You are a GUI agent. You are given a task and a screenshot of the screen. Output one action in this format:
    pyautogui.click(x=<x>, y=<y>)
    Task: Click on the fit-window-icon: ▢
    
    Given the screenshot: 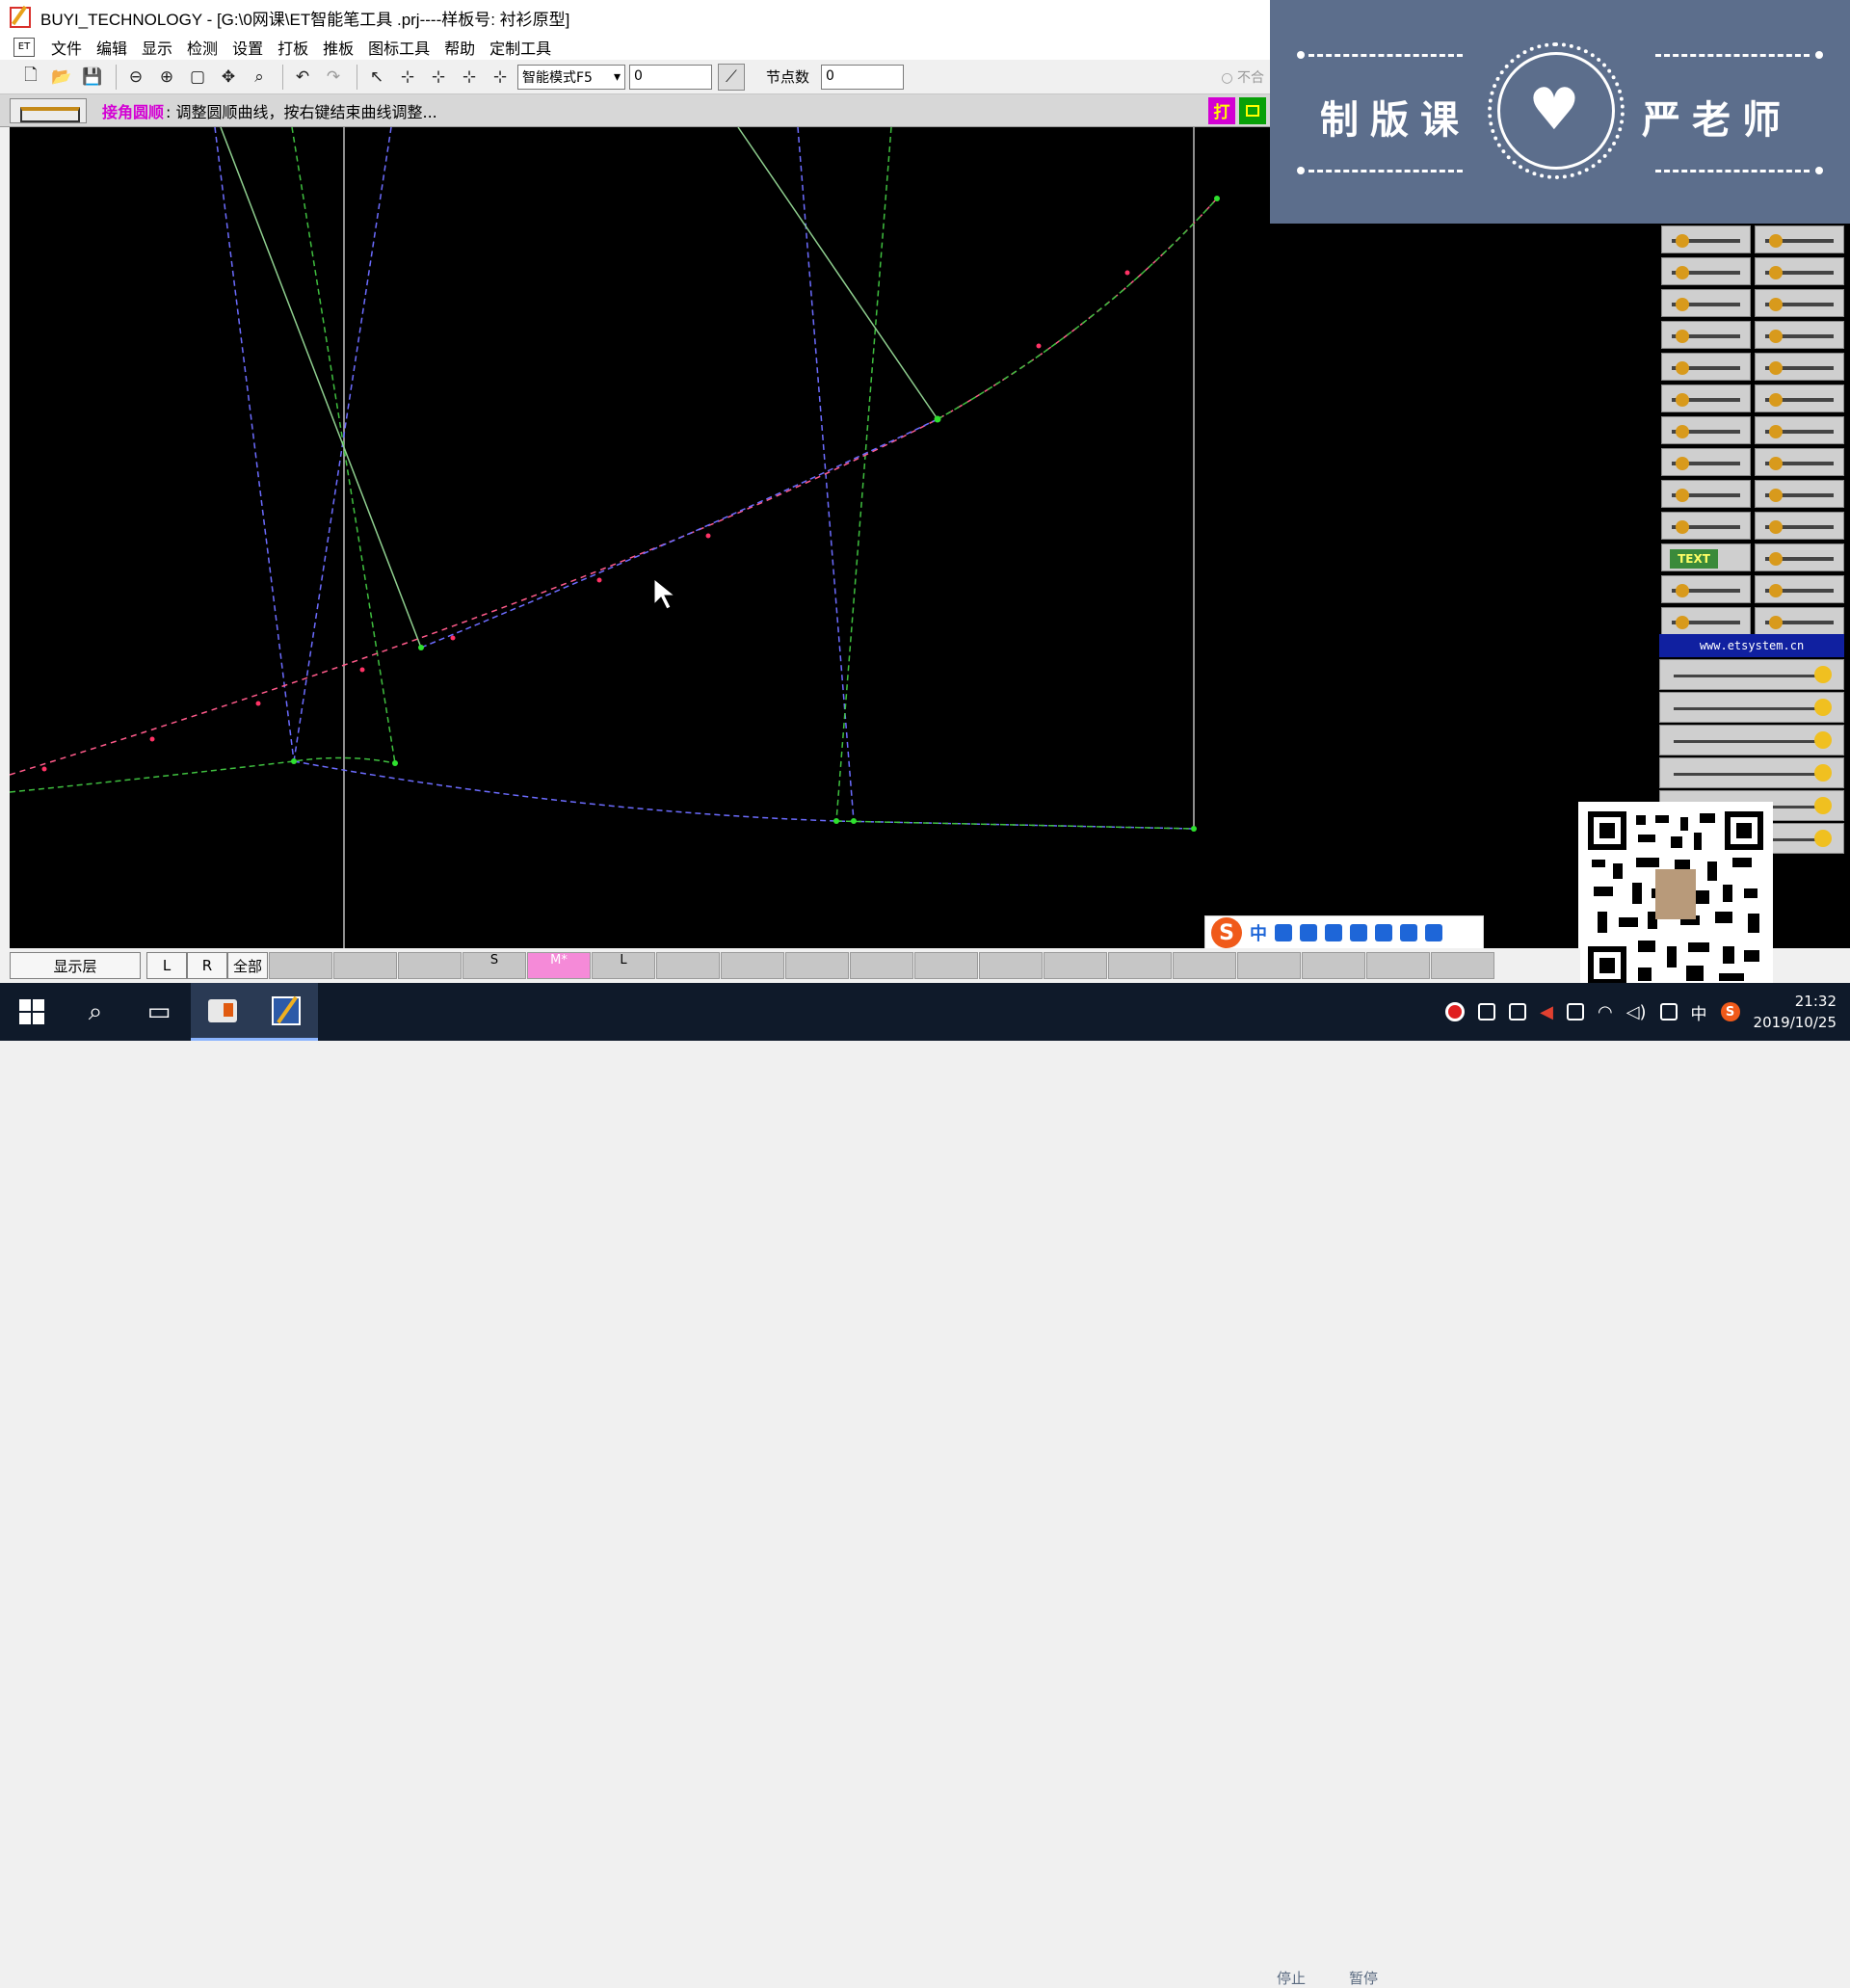 What is the action you would take?
    pyautogui.click(x=198, y=77)
    